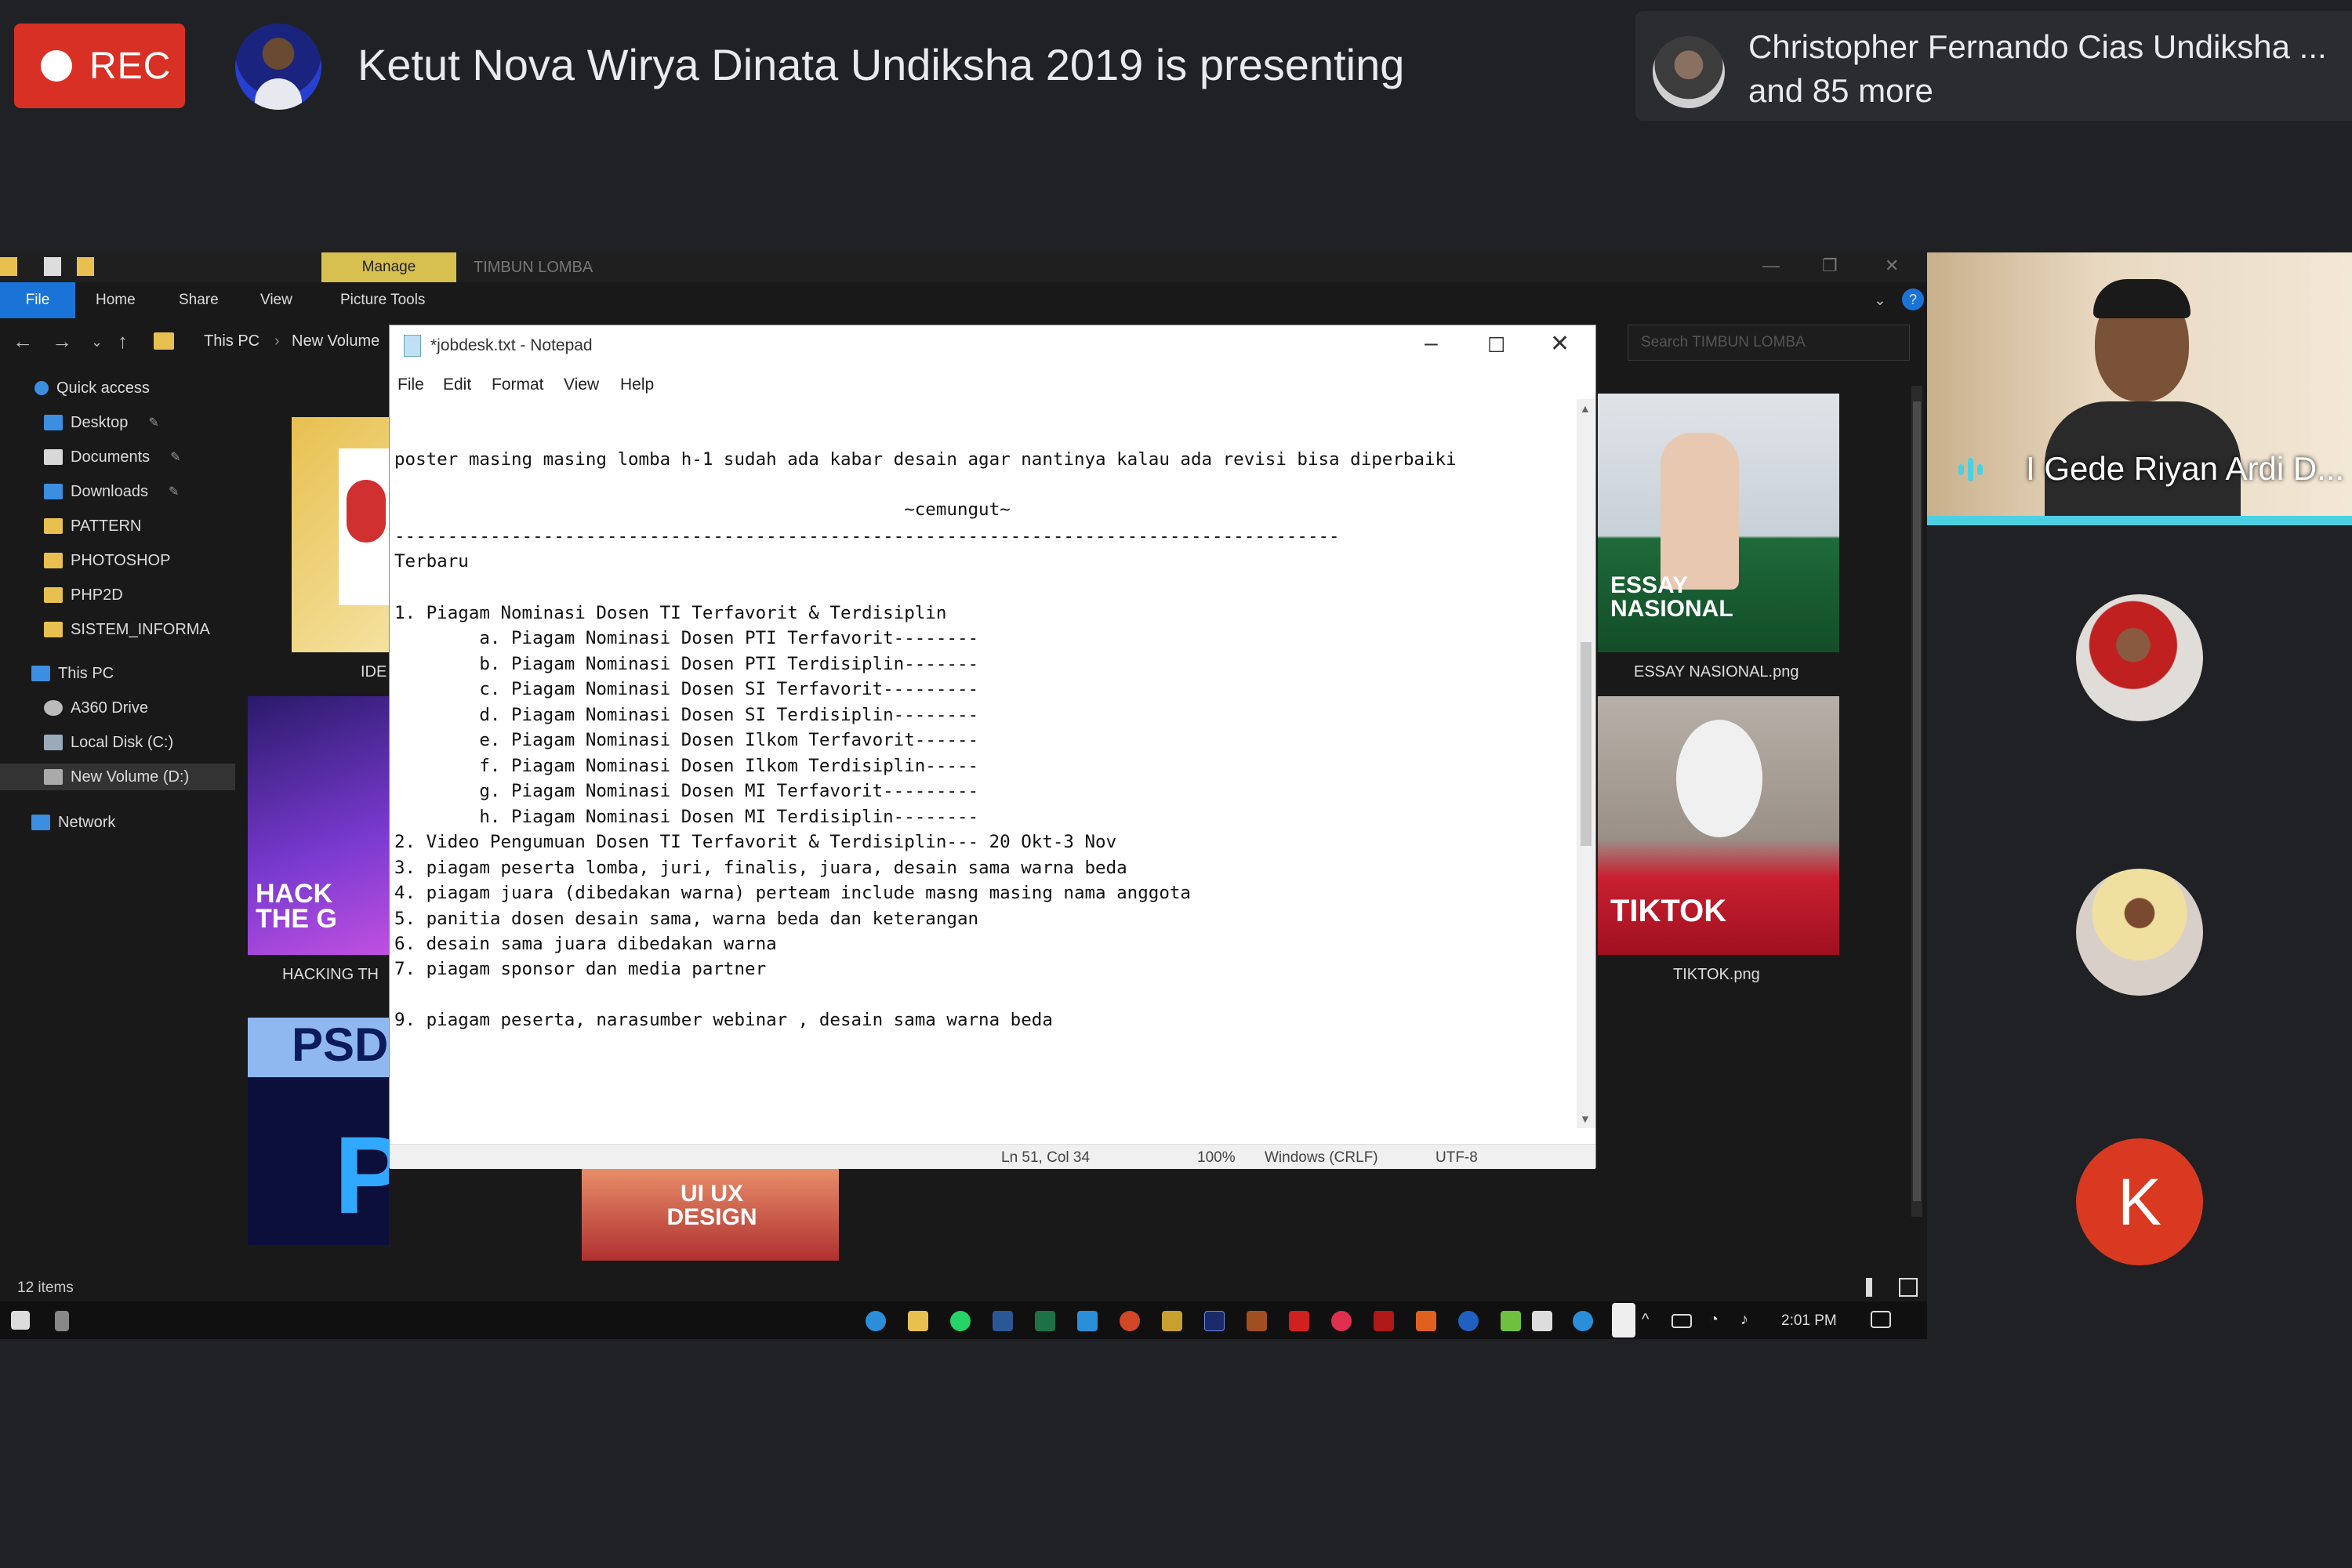  What do you see at coordinates (1496, 345) in the screenshot?
I see `maximize-icon: ☐` at bounding box center [1496, 345].